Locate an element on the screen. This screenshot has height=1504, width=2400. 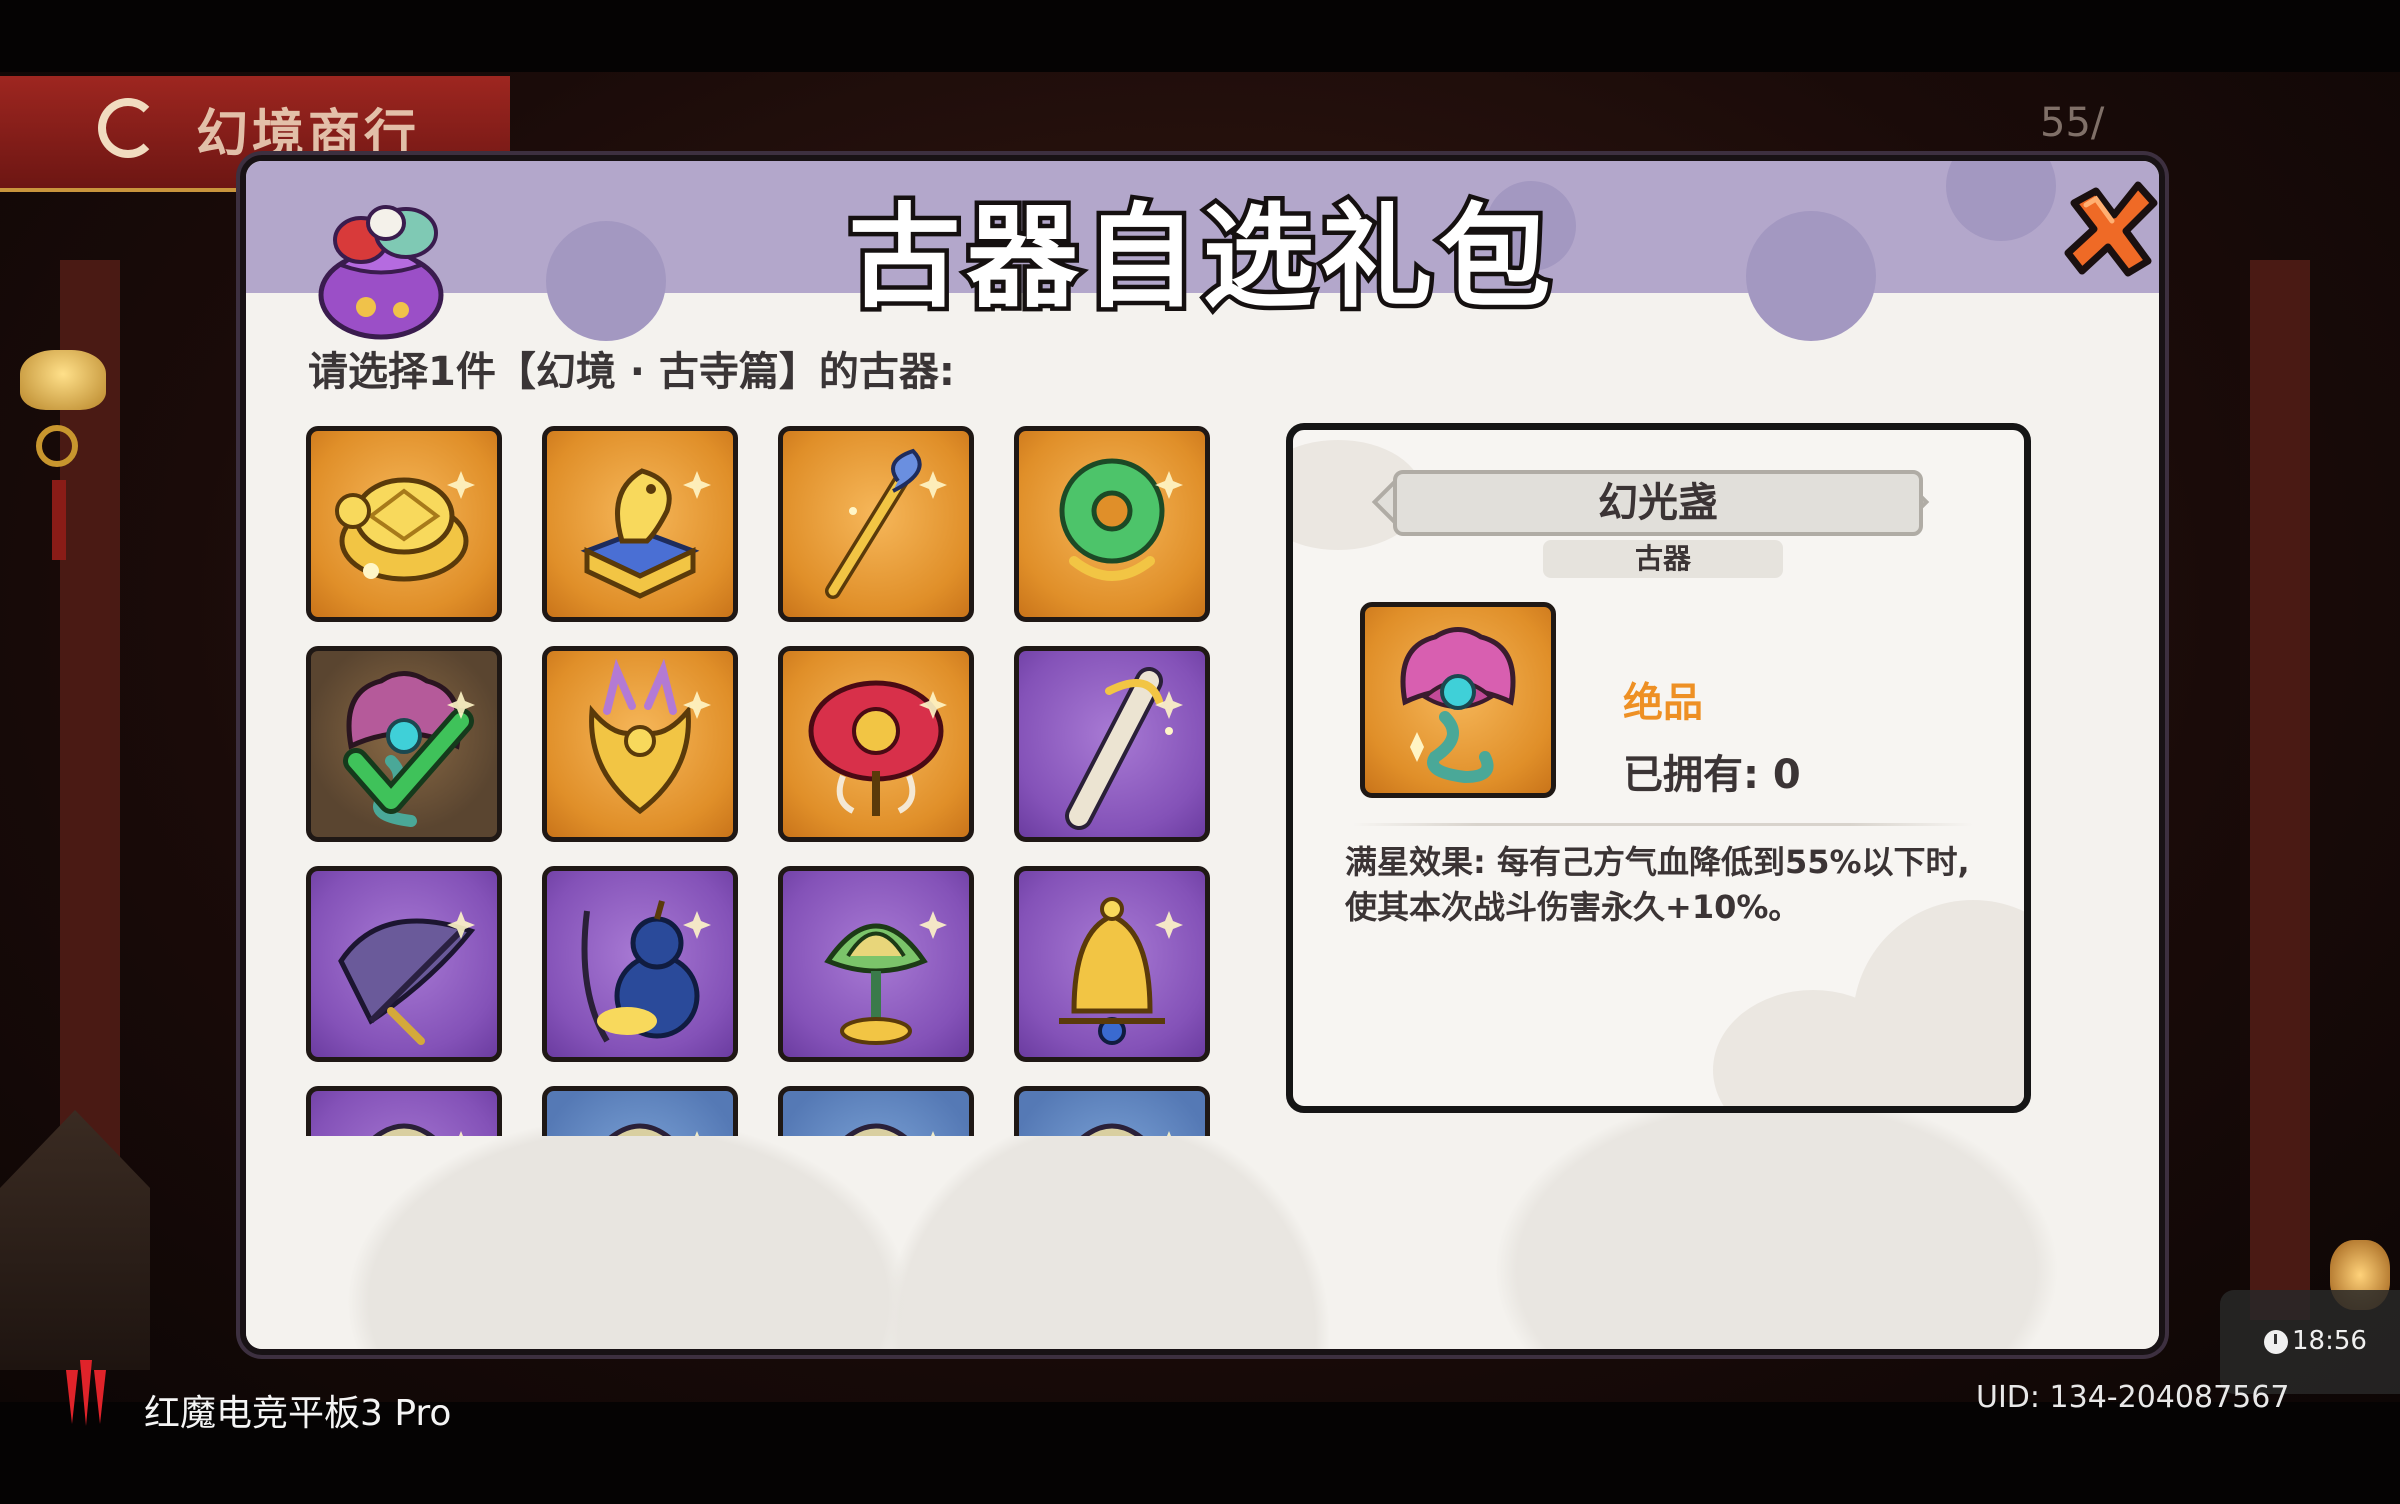
gift-bag-icon is located at coordinates (381, 272).